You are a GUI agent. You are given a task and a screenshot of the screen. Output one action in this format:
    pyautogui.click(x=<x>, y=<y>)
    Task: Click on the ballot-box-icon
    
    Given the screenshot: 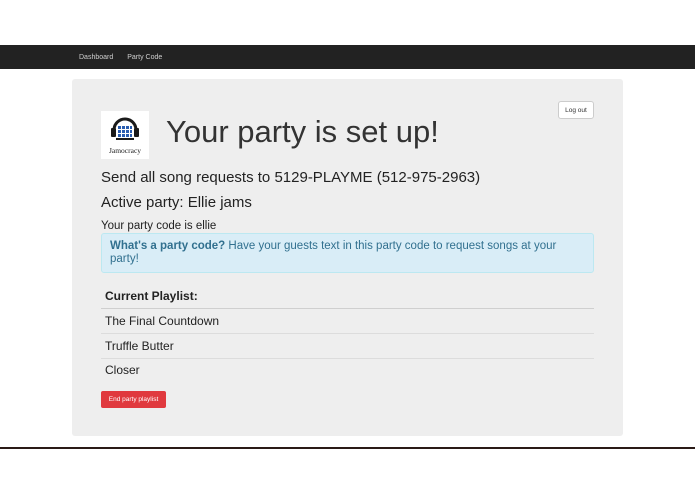 What is the action you would take?
    pyautogui.click(x=125, y=128)
    